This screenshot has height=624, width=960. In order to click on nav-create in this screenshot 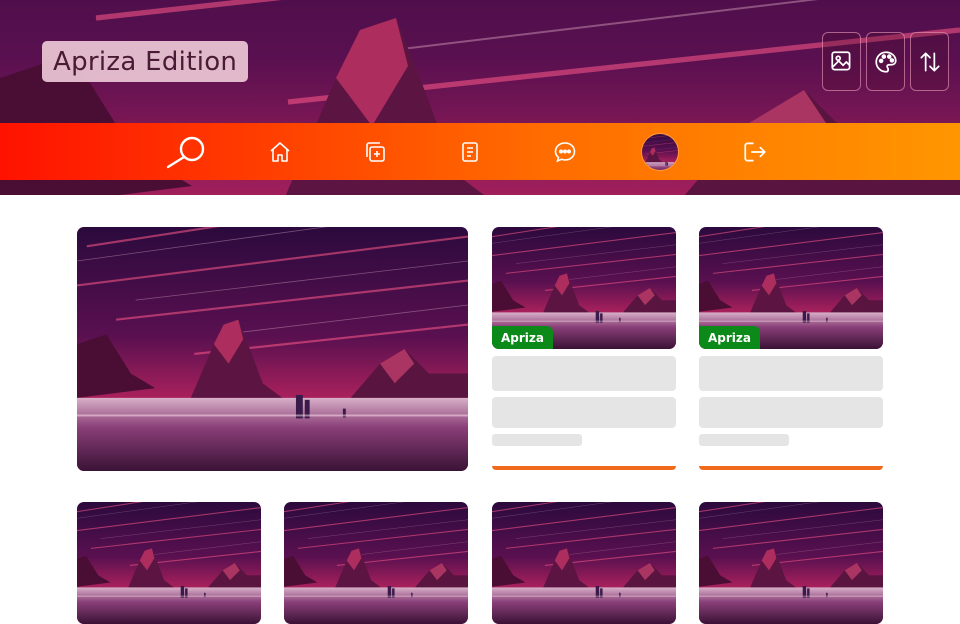, I will do `click(375, 151)`.